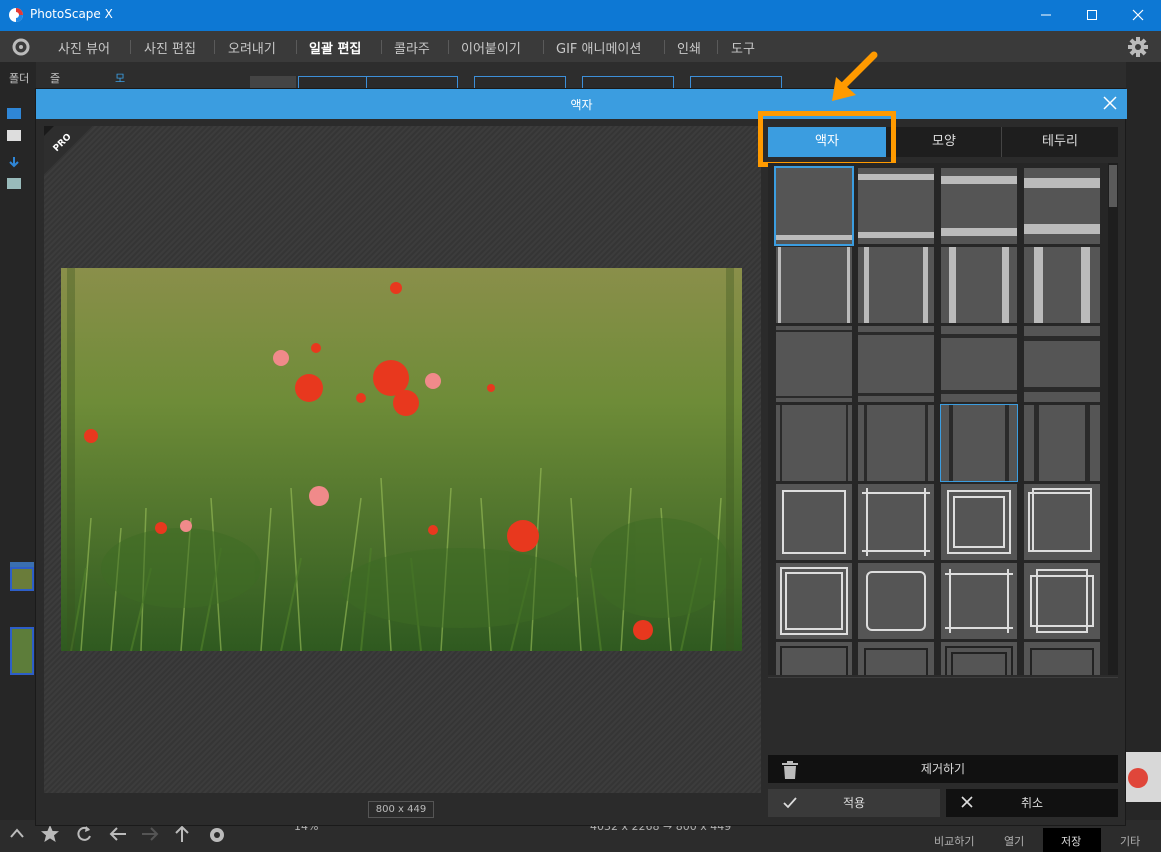 Image resolution: width=1161 pixels, height=852 pixels. What do you see at coordinates (944, 142) in the screenshot?
I see `tab-shape: 모양` at bounding box center [944, 142].